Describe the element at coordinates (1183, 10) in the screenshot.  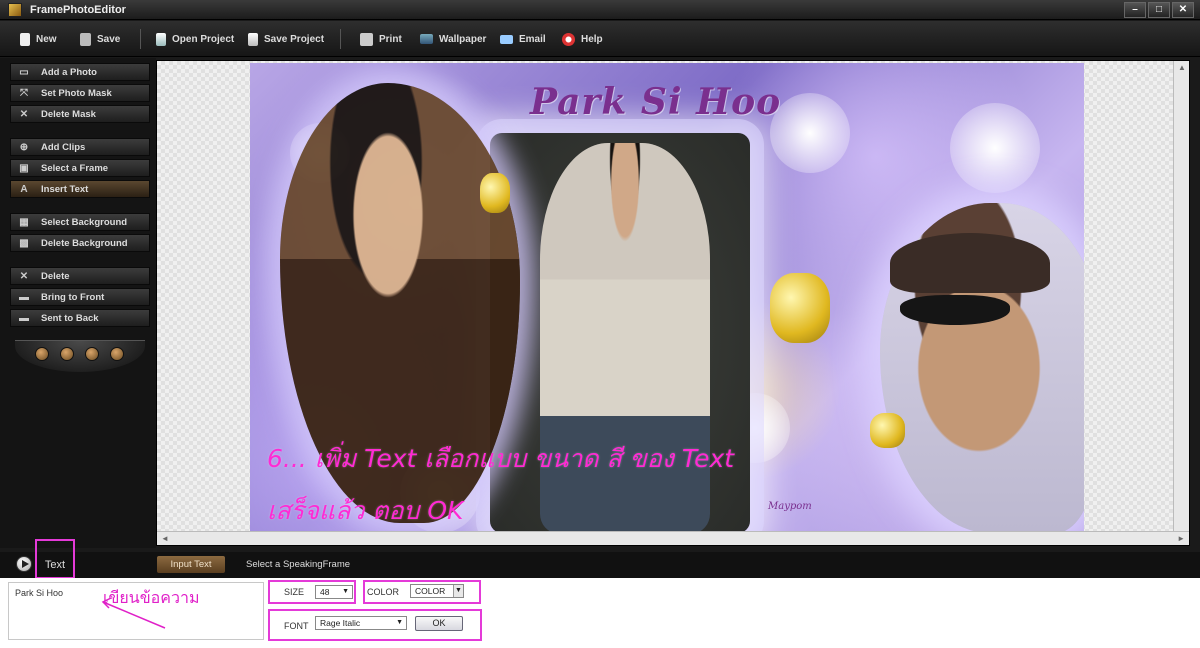
I see `close-button: ✕` at that location.